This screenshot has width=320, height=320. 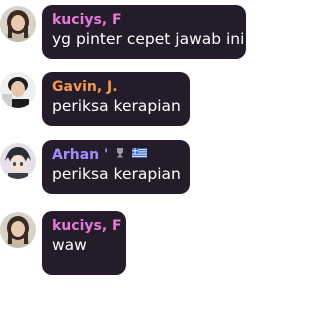 What do you see at coordinates (140, 155) in the screenshot?
I see `greece-flag-icon` at bounding box center [140, 155].